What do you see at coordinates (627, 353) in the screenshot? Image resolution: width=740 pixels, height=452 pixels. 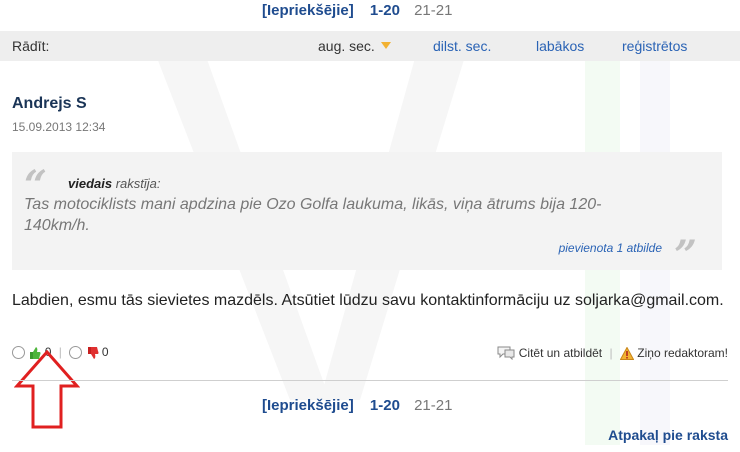 I see `warning-icon` at bounding box center [627, 353].